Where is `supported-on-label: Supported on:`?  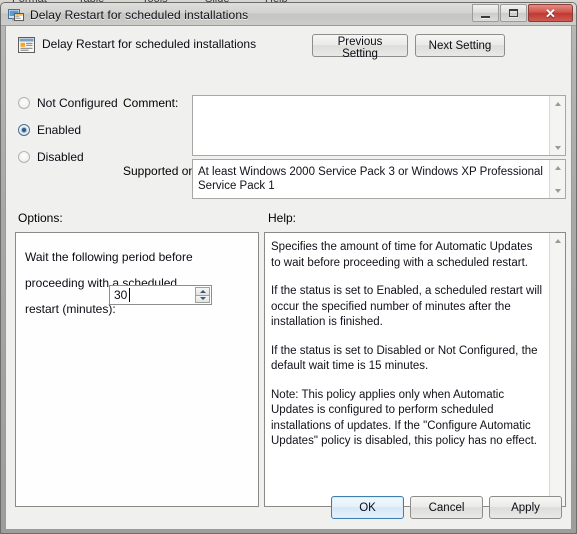
supported-on-label: Supported on: is located at coordinates (161, 171).